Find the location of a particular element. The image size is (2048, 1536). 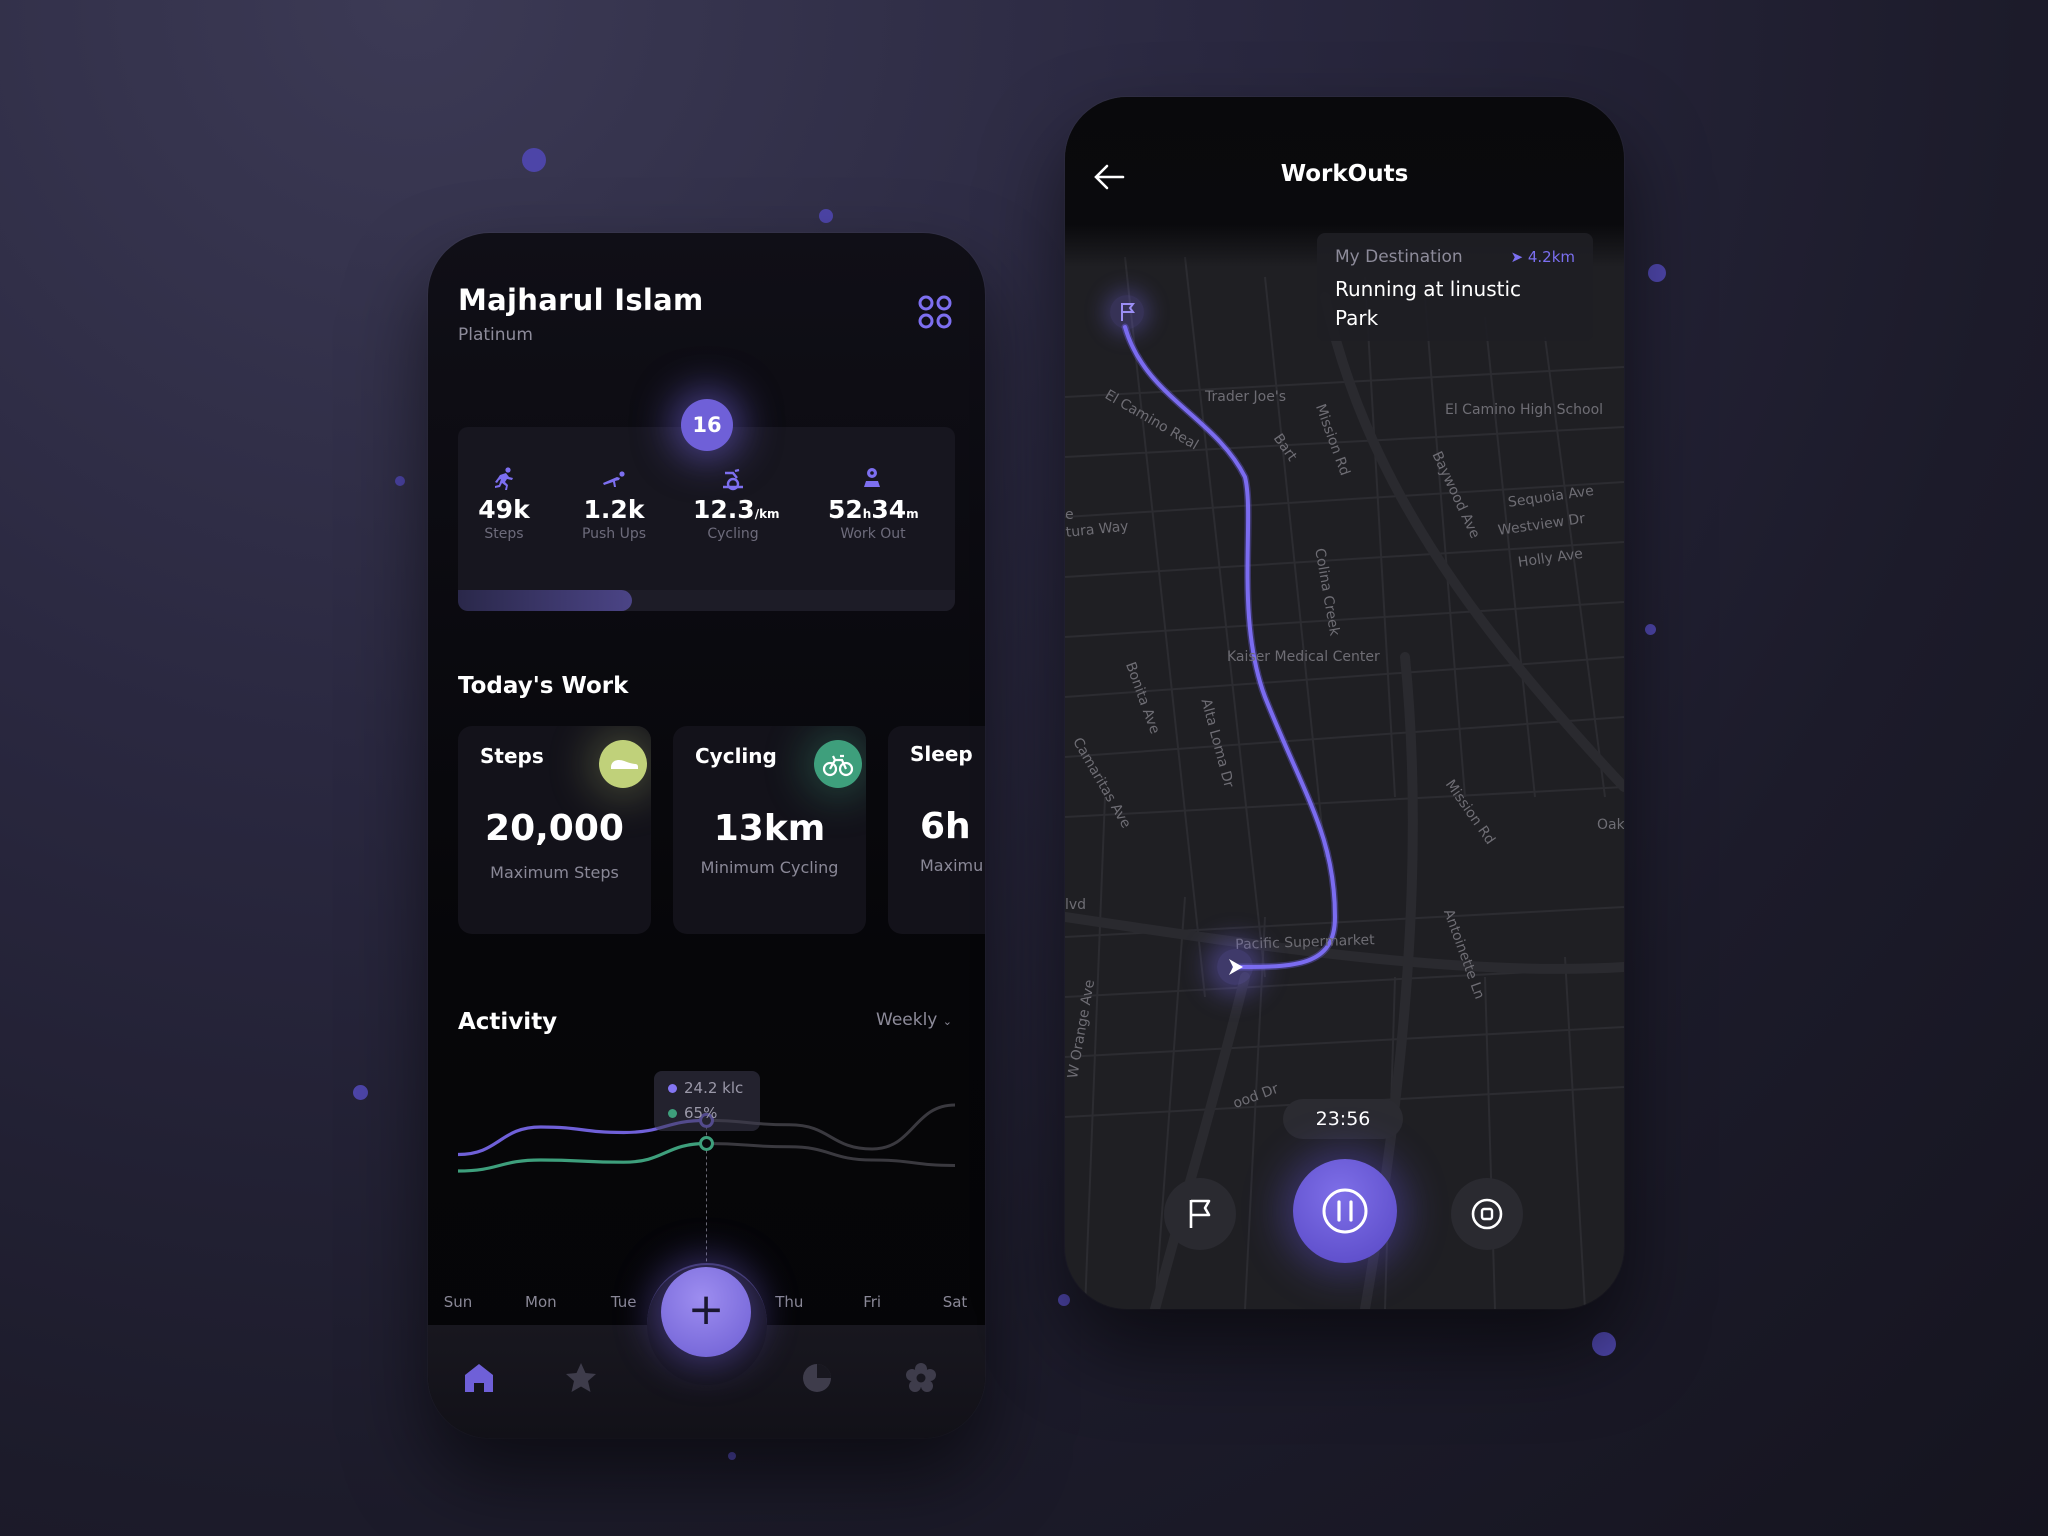

flag-marker-icon is located at coordinates (1127, 312).